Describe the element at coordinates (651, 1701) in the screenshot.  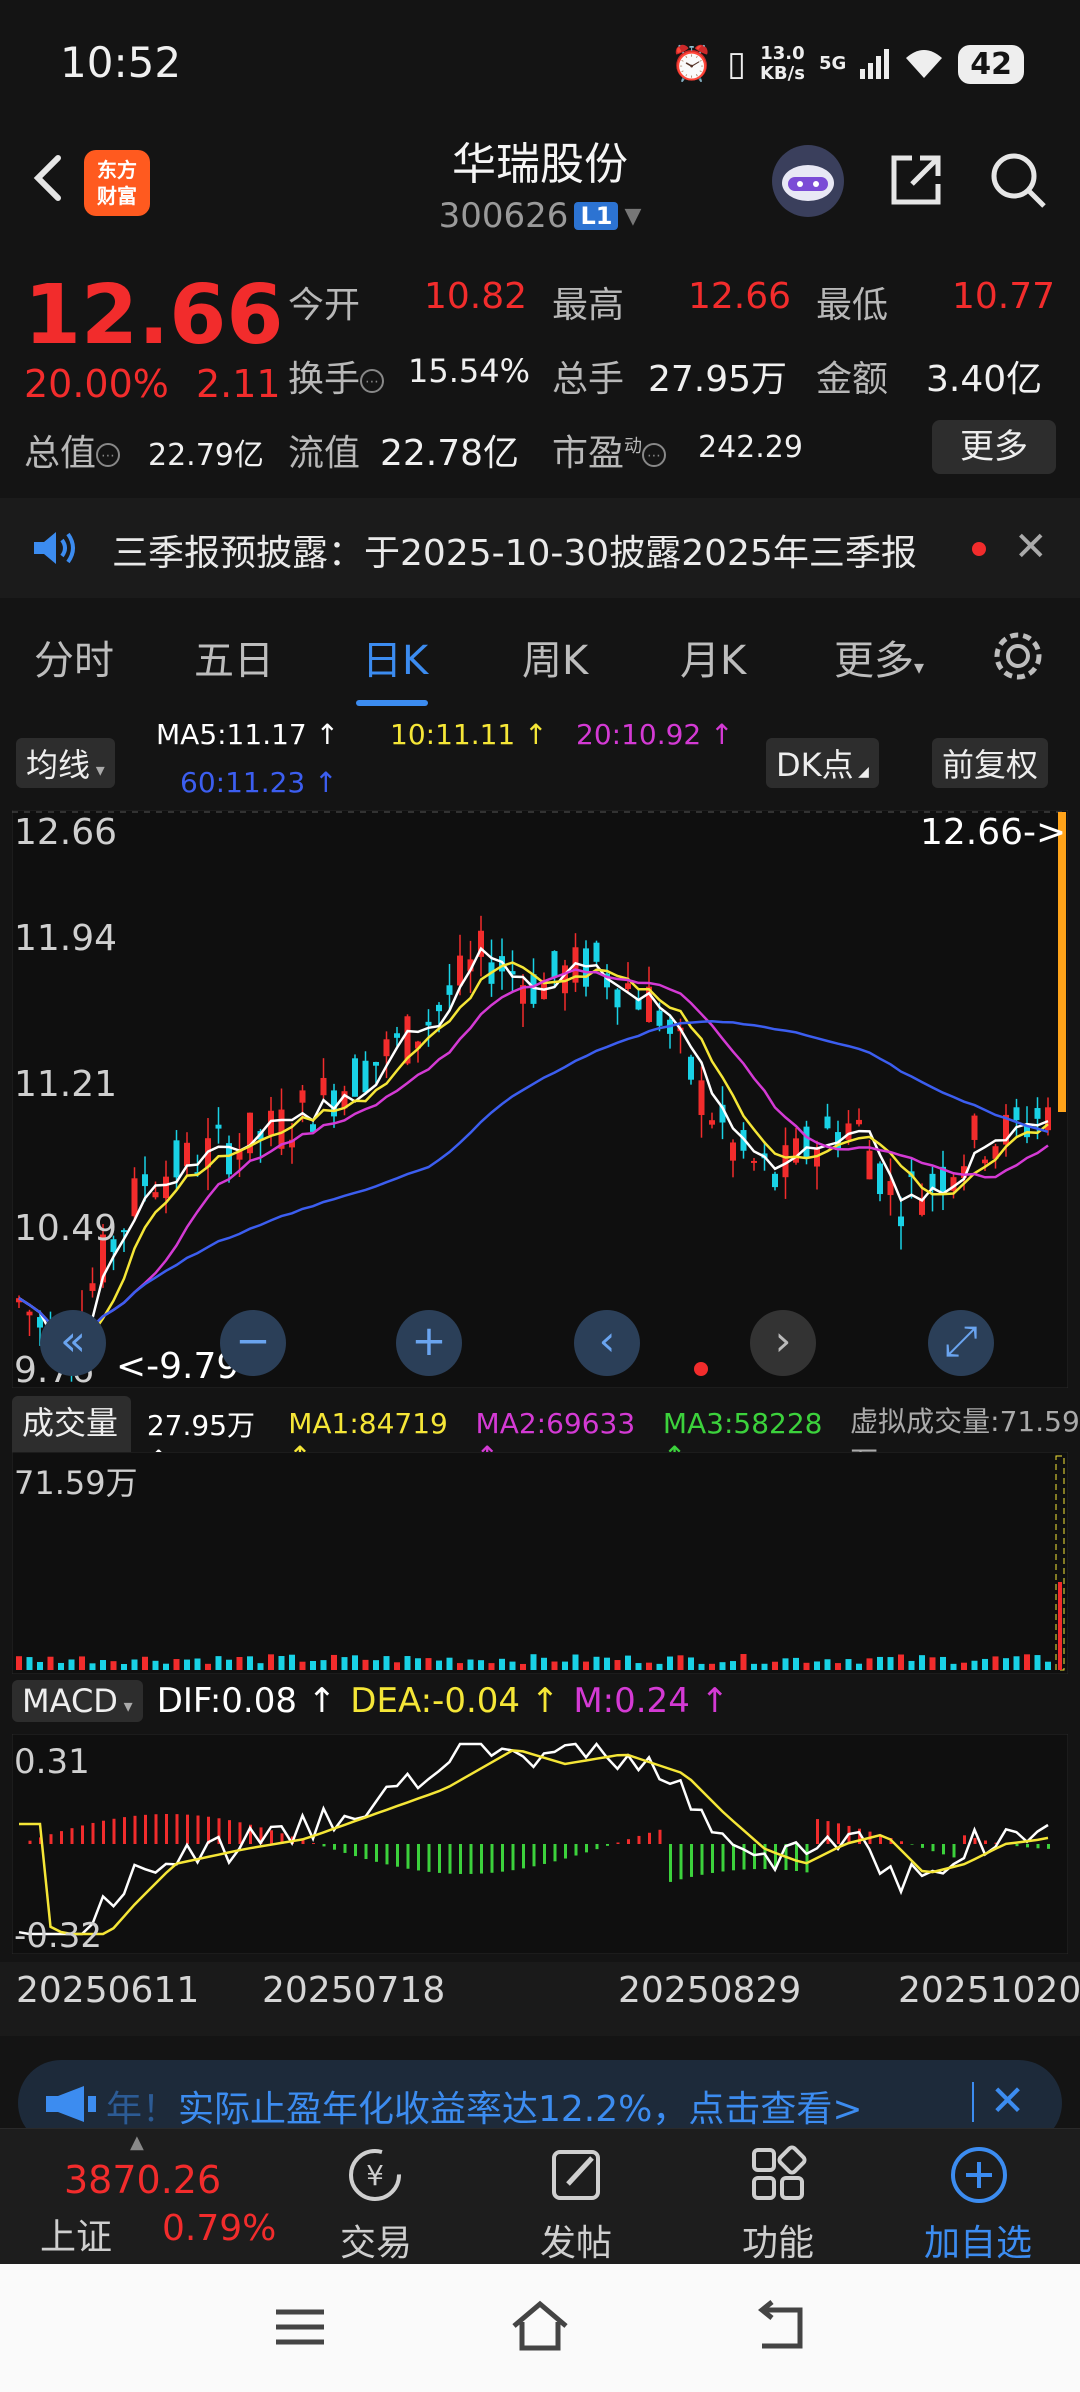
I see `macd-m: M:0.24 ↑` at that location.